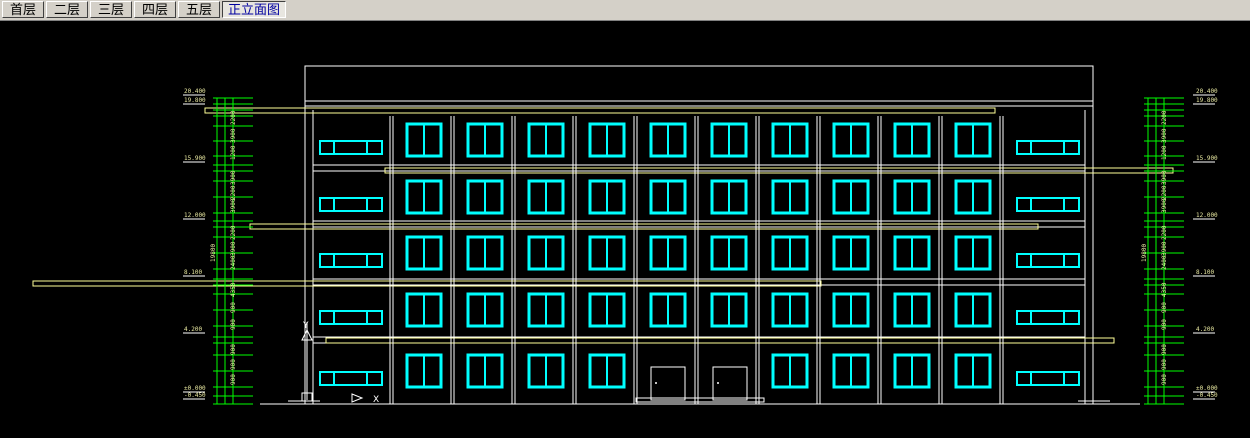  Describe the element at coordinates (67, 9) in the screenshot. I see `tab-floor-2: 二层` at that location.